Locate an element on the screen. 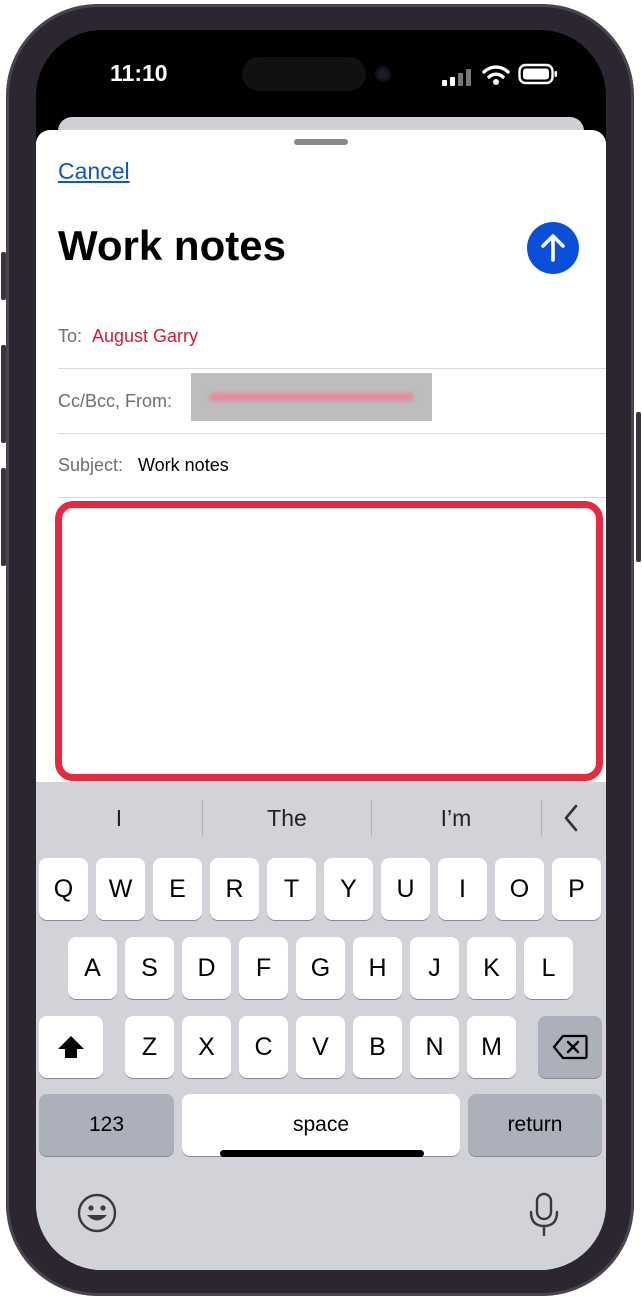  key-f: F is located at coordinates (263, 968).